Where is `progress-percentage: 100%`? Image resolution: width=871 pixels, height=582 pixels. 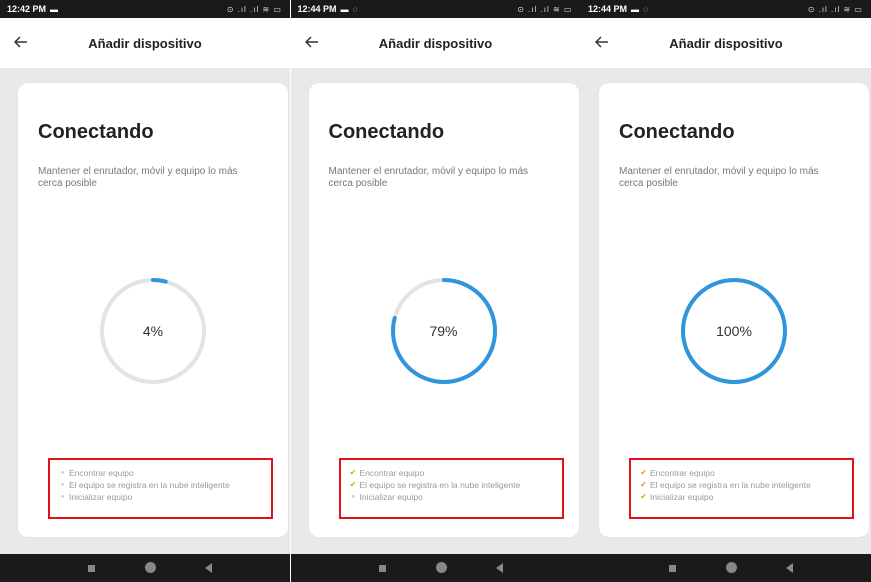
progress-percentage: 100% is located at coordinates (734, 331).